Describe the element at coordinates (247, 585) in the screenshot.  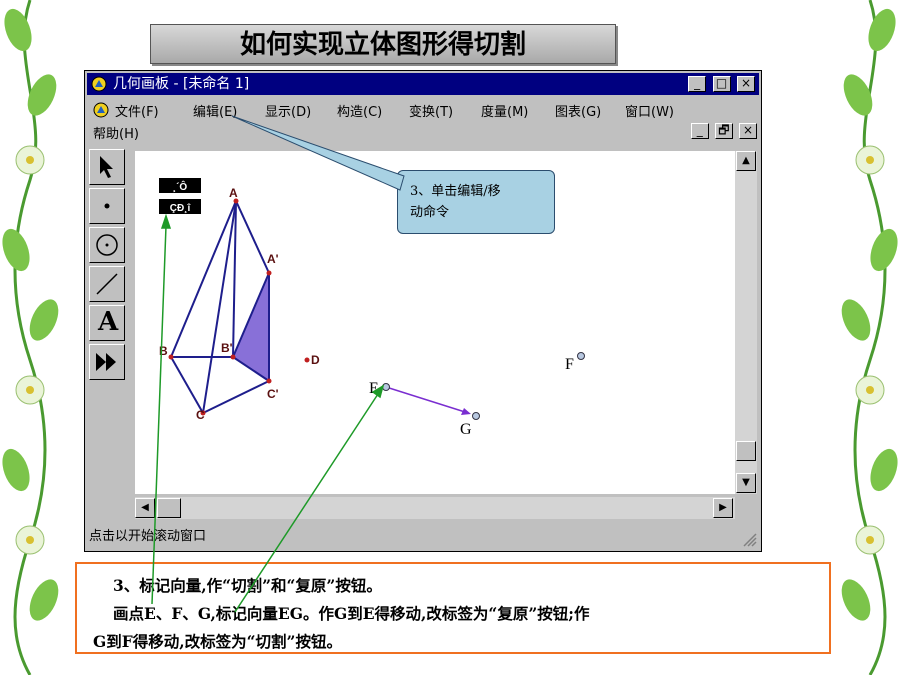
I see `note-line-1: 3、标记向量,作“切割”和“复原”按钮。` at that location.